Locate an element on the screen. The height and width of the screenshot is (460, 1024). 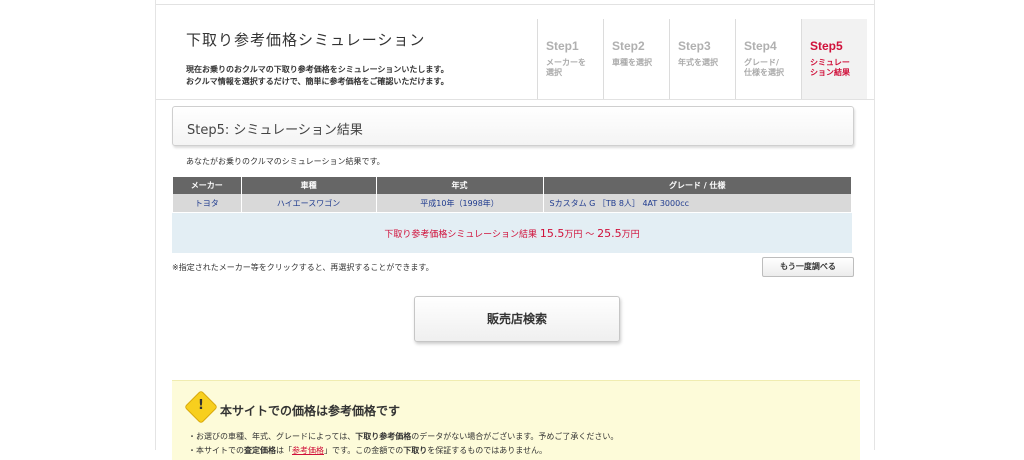
price-high: 25.5 is located at coordinates (609, 233).